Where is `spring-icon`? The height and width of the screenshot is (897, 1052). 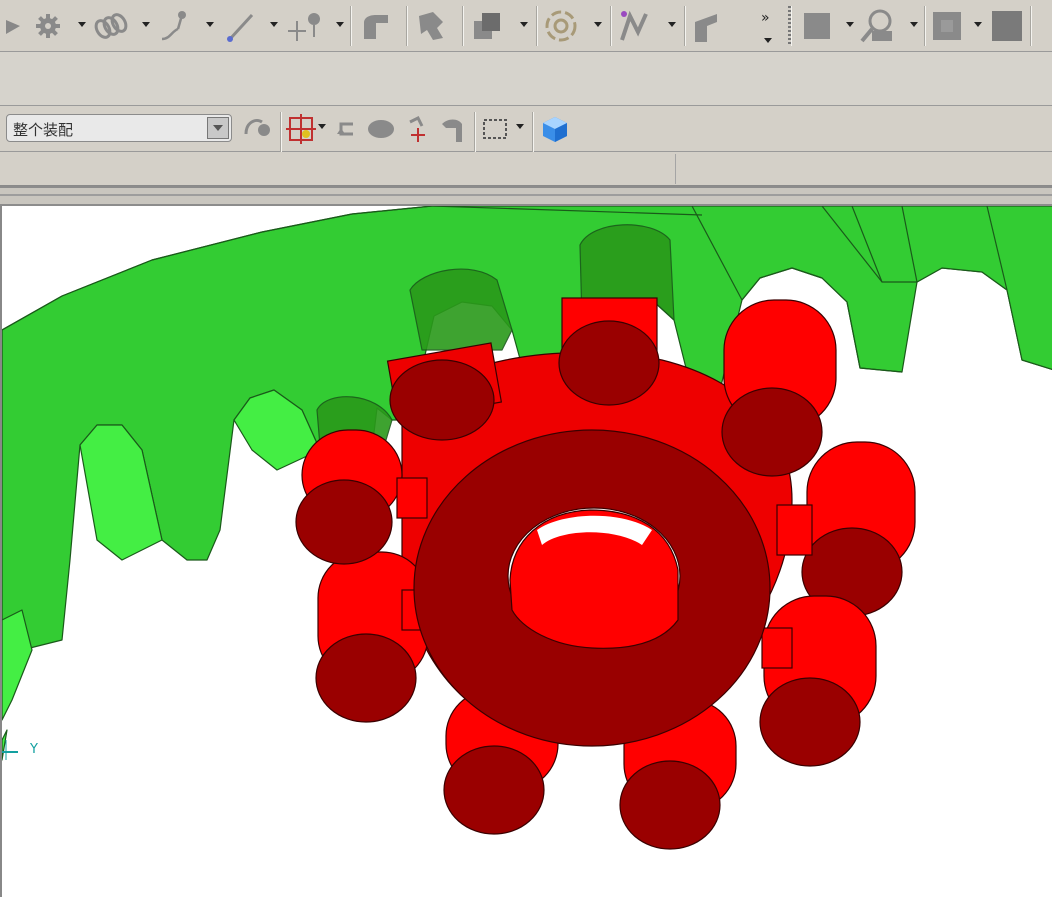 spring-icon is located at coordinates (111, 26).